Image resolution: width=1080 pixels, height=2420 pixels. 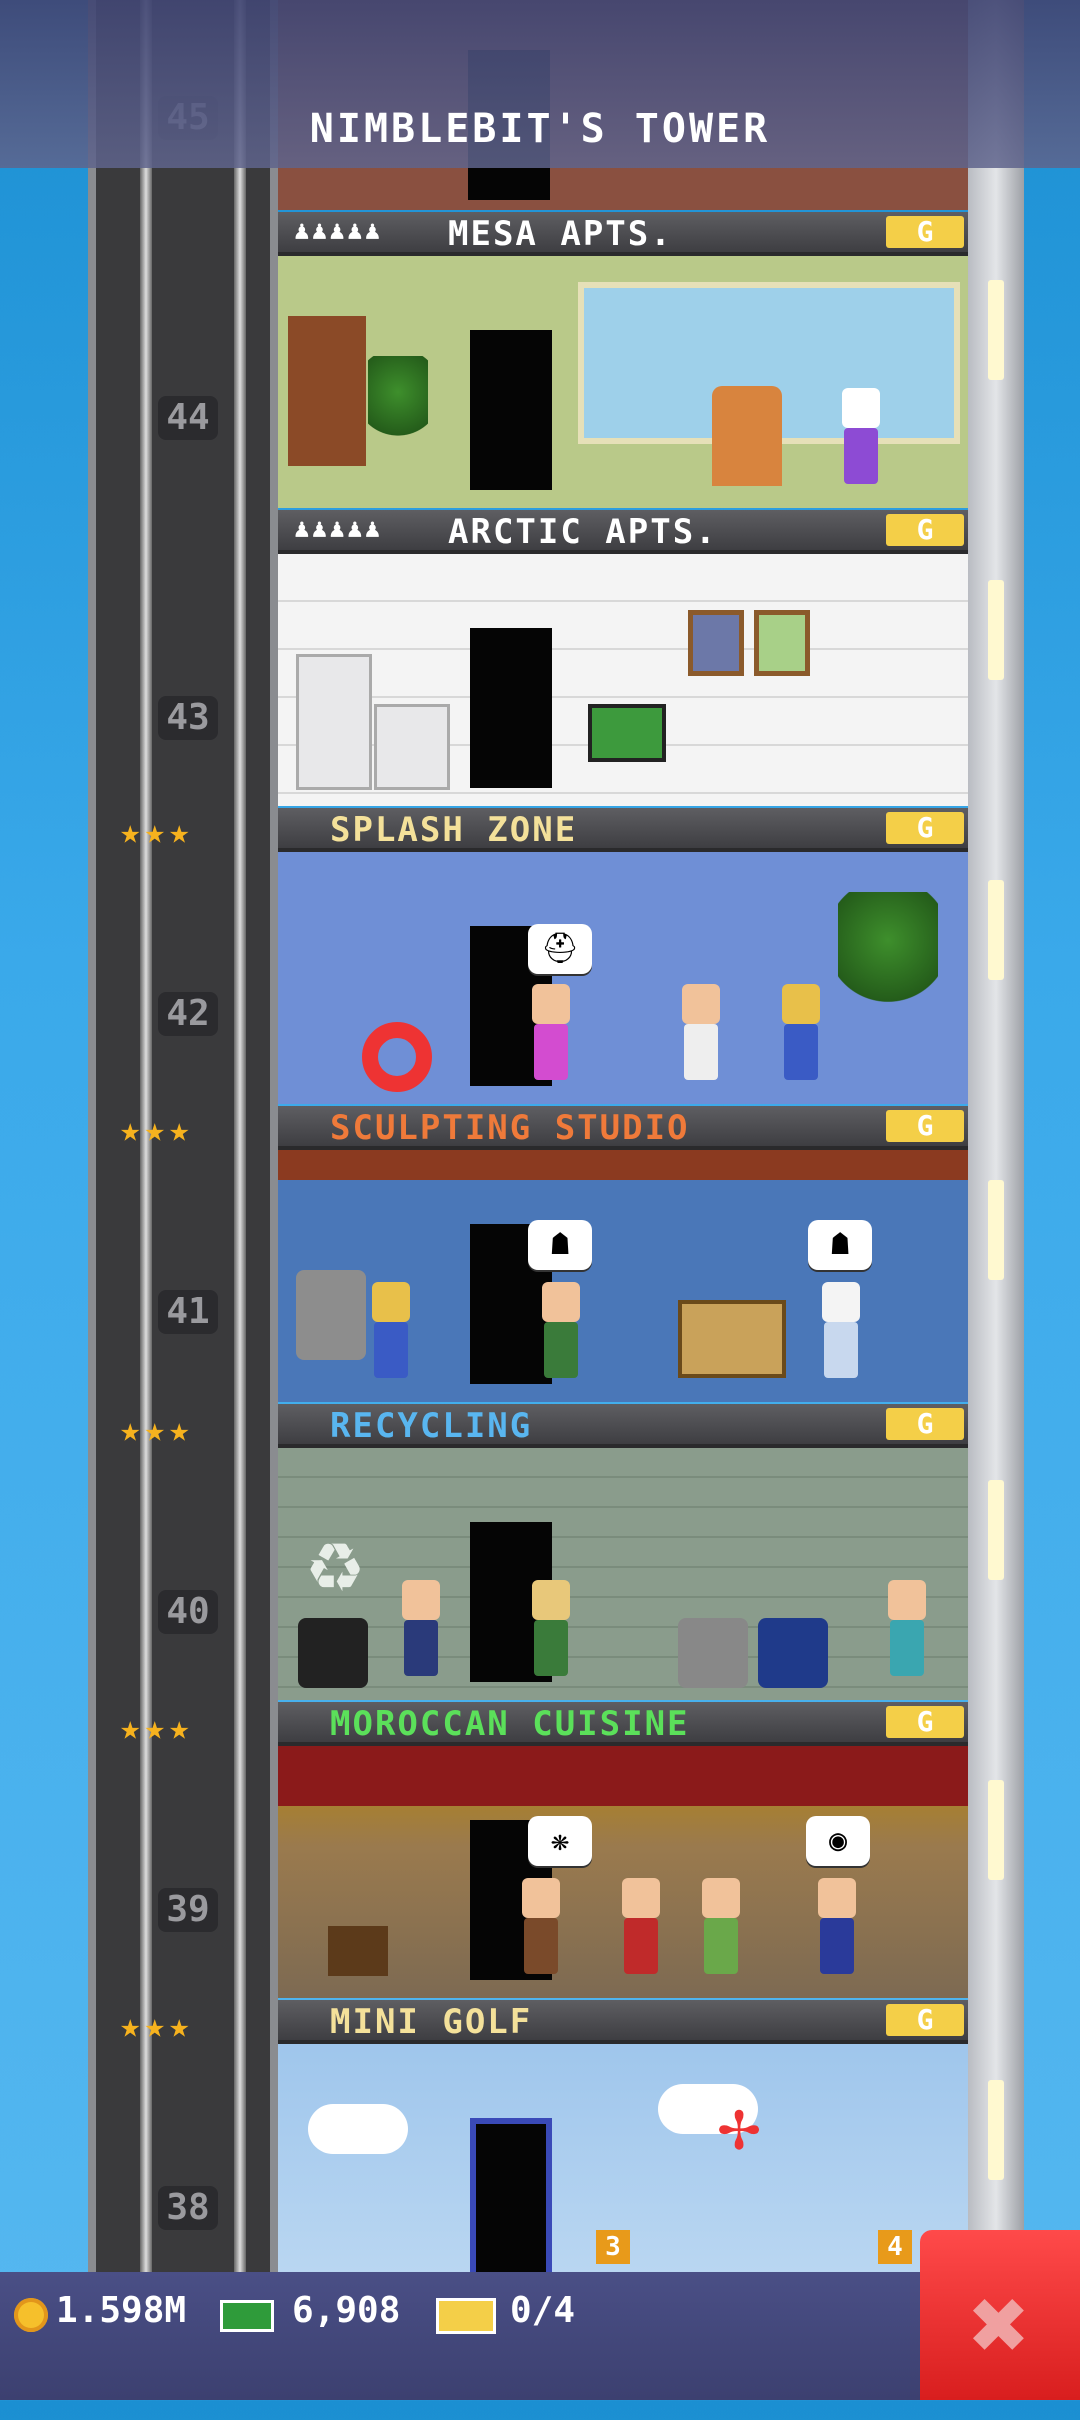 I want to click on floor-number-38: 38, so click(x=188, y=2208).